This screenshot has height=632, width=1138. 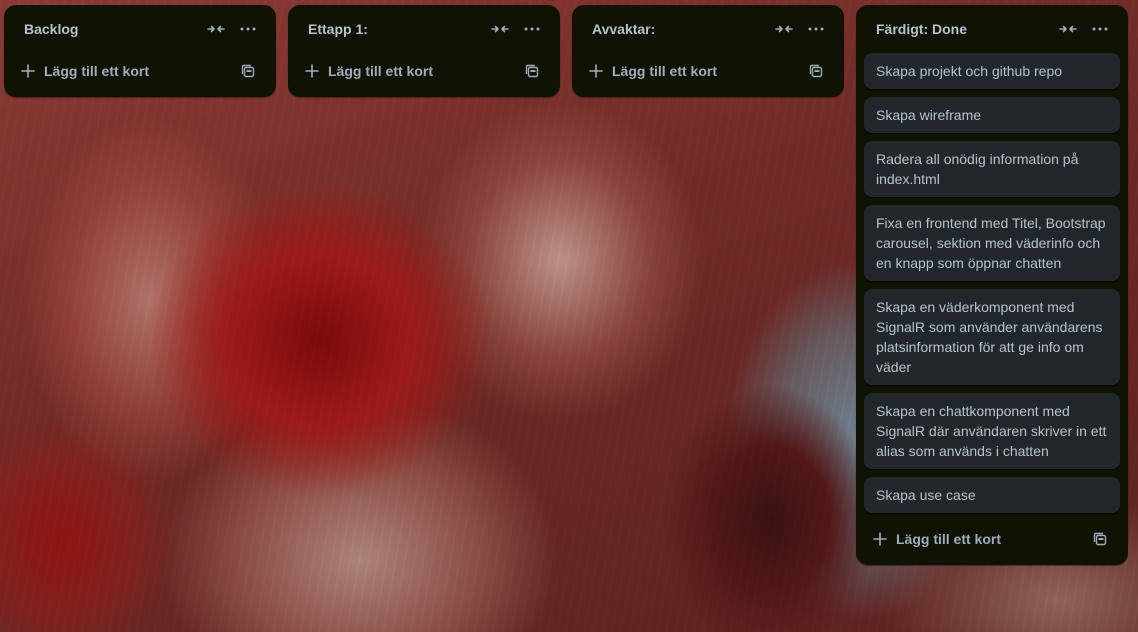 I want to click on list-header: Avvaktar:, so click(x=708, y=29).